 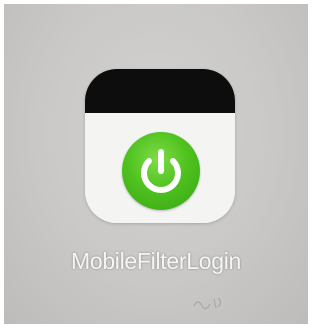 What do you see at coordinates (207, 303) in the screenshot?
I see `pencil-mark-decoration` at bounding box center [207, 303].